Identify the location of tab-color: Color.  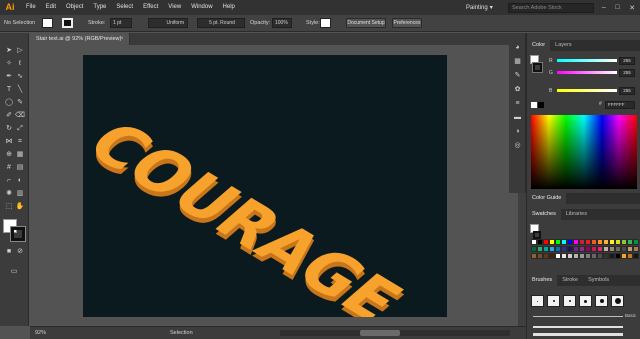
(539, 45).